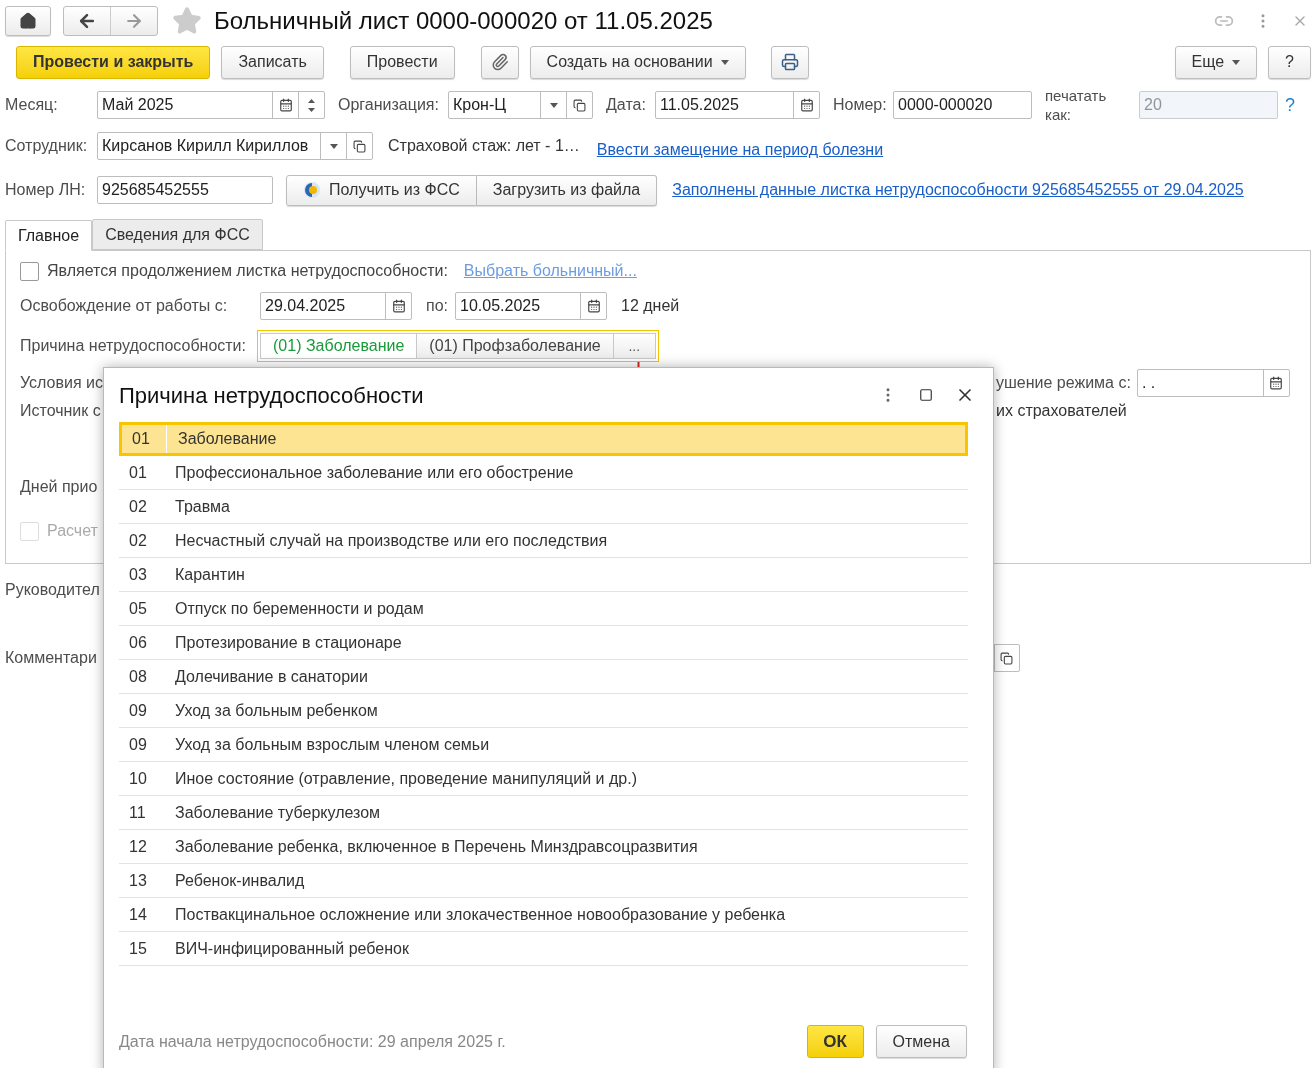  Describe the element at coordinates (531, 306) in the screenshot. I see `release-to-field: 10.05.2025` at that location.